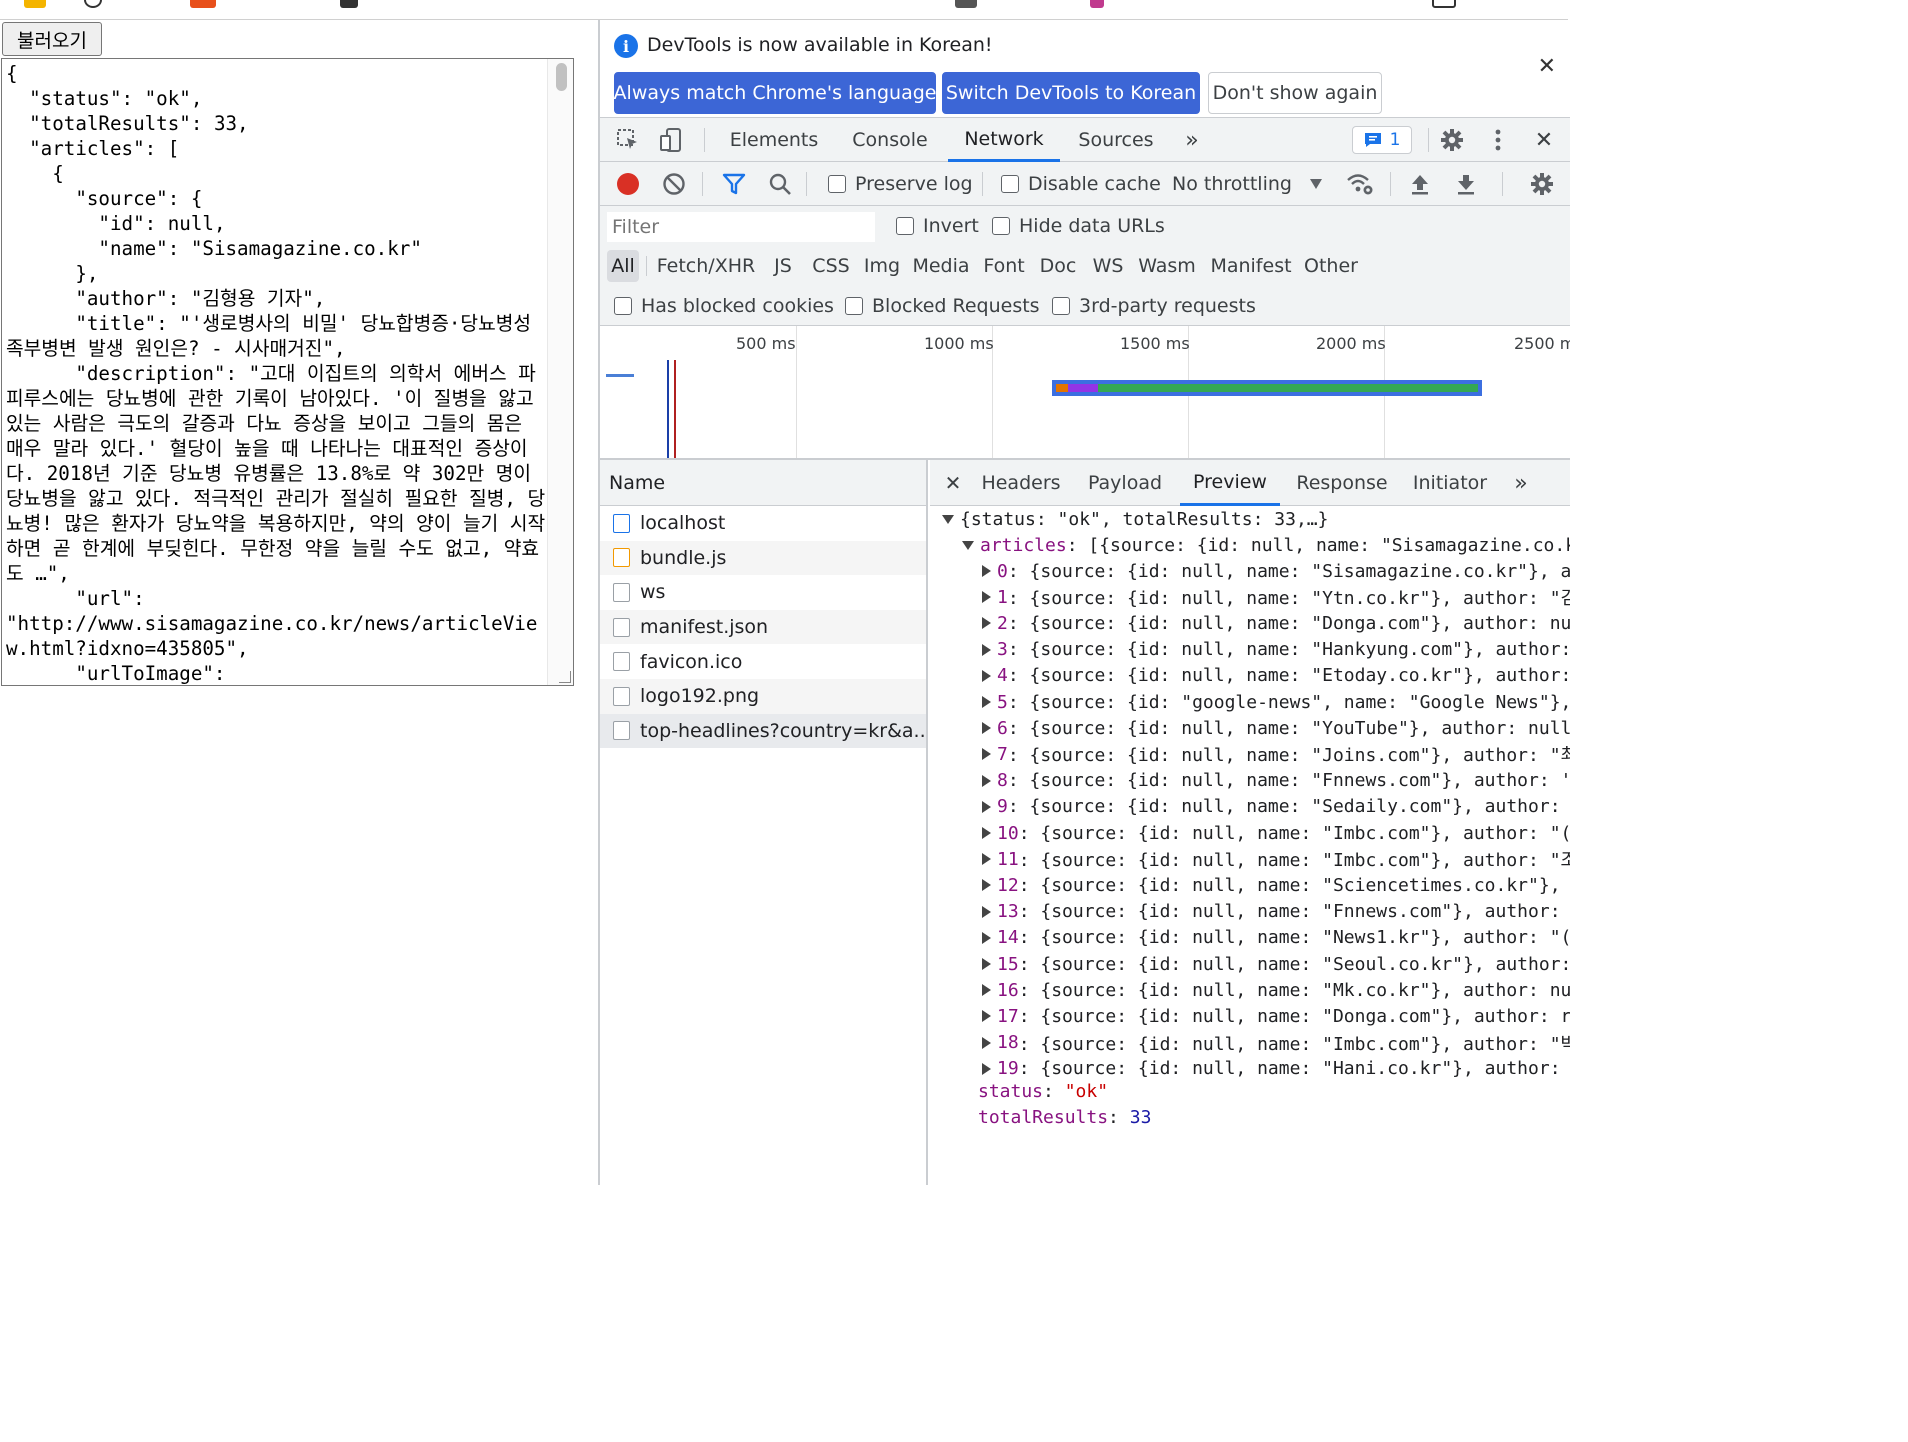 The image size is (1908, 1442). Describe the element at coordinates (937, 226) in the screenshot. I see `invert-checkbox: Invert` at that location.